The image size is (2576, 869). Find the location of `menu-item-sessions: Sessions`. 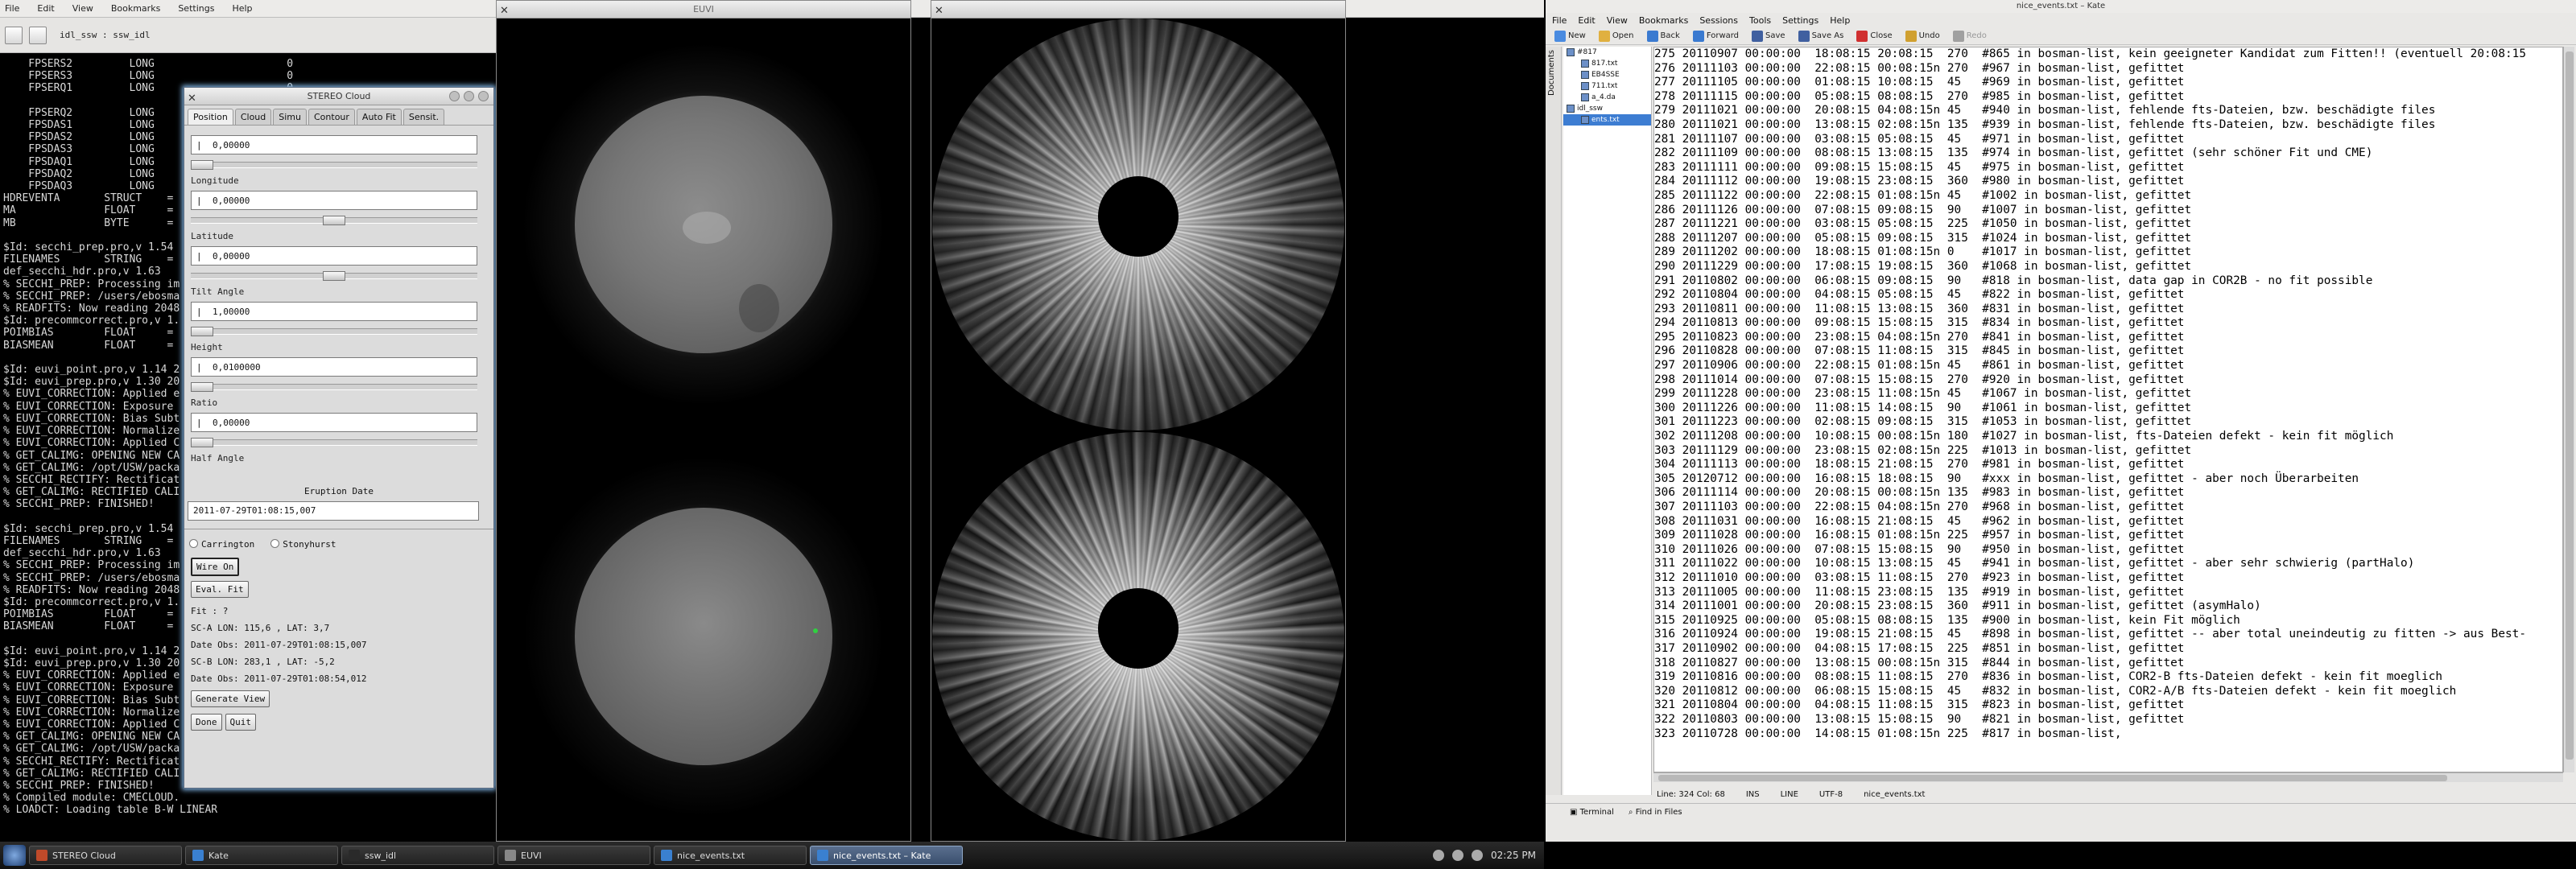

menu-item-sessions: Sessions is located at coordinates (1718, 20).